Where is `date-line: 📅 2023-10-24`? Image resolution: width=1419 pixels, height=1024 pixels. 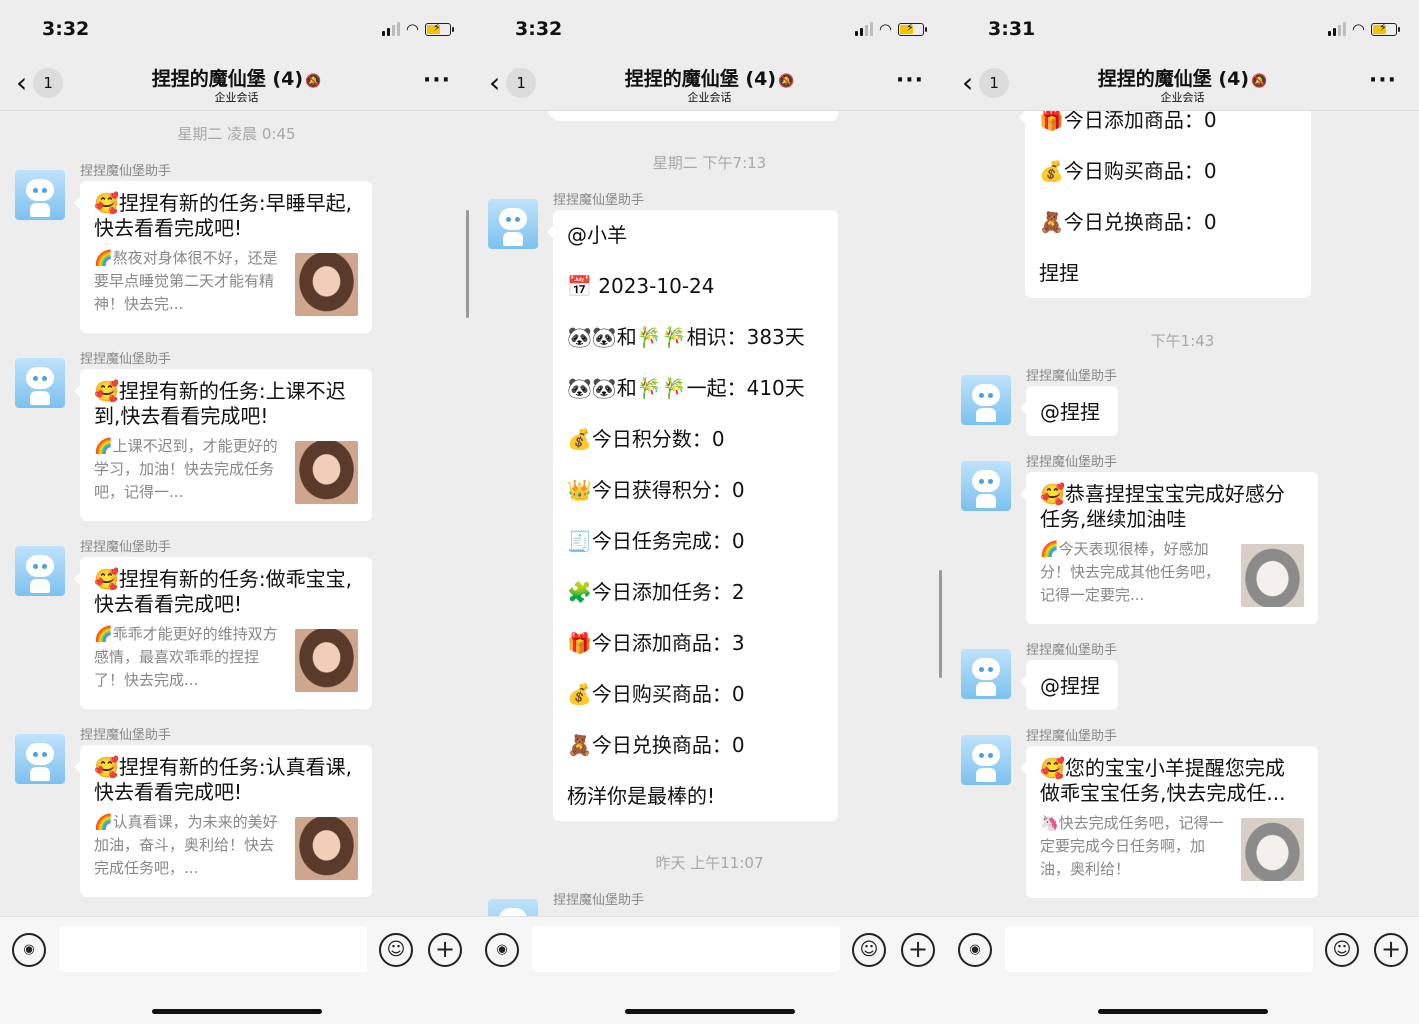 date-line: 📅 2023-10-24 is located at coordinates (641, 286).